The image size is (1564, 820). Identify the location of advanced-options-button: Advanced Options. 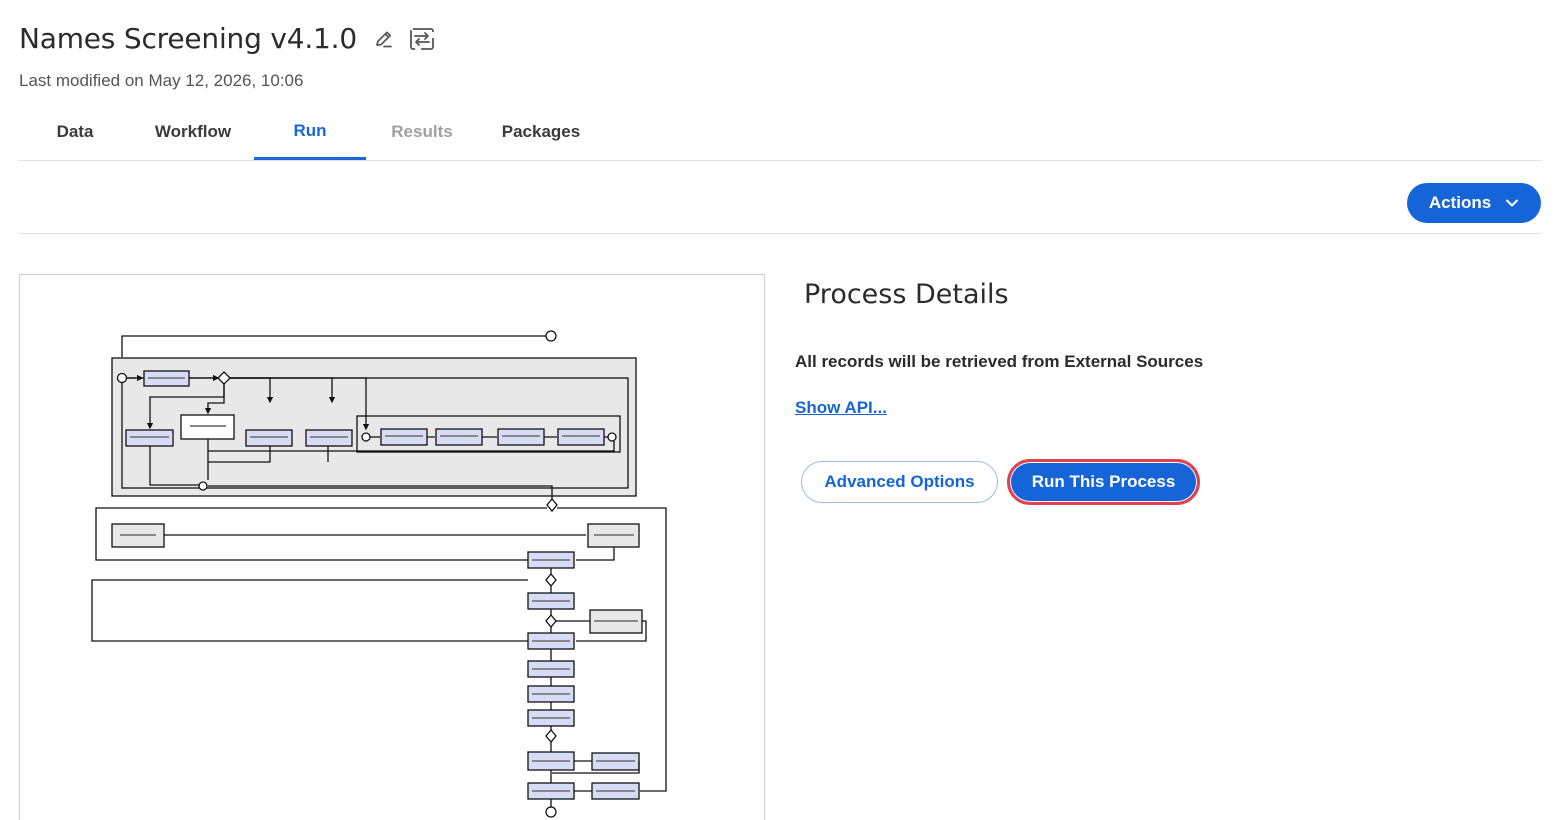
(899, 482).